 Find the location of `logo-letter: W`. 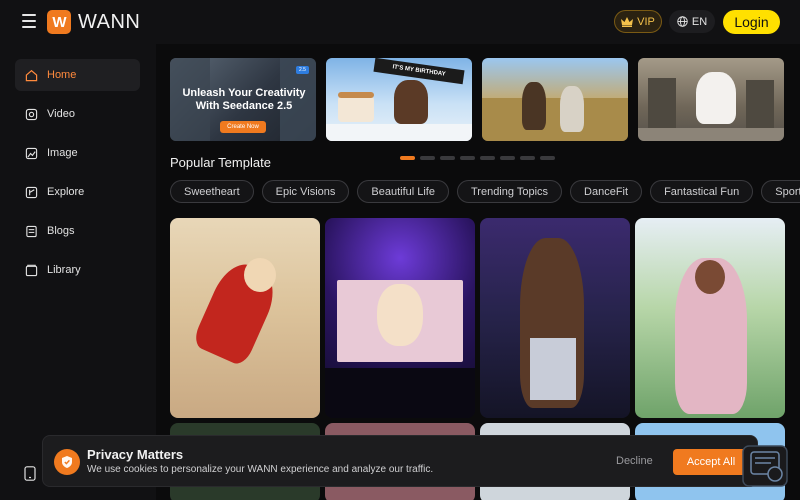

logo-letter: W is located at coordinates (59, 22).